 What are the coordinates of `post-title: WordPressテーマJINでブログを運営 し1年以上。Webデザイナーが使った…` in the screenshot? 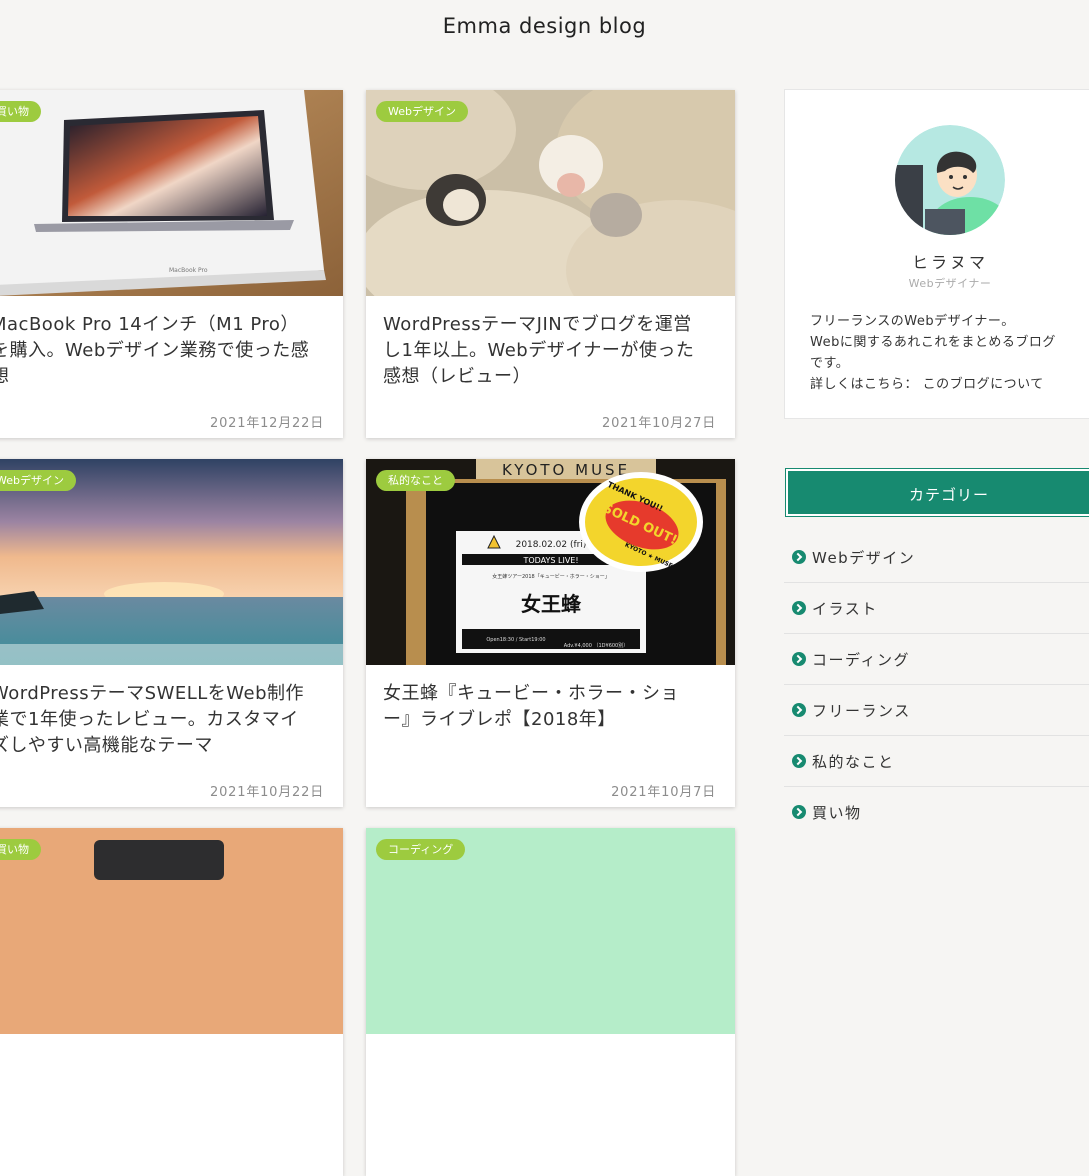 It's located at (550, 351).